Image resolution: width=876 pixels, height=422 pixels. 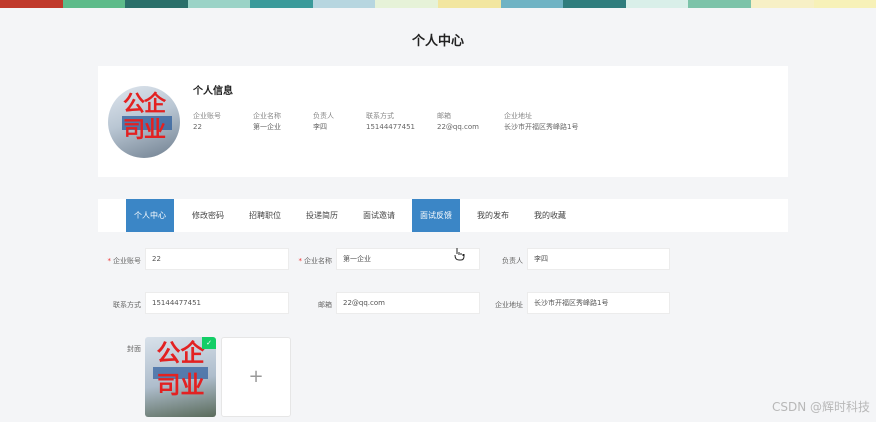 I want to click on avatar-sign-line2: 司业, so click(x=144, y=130).